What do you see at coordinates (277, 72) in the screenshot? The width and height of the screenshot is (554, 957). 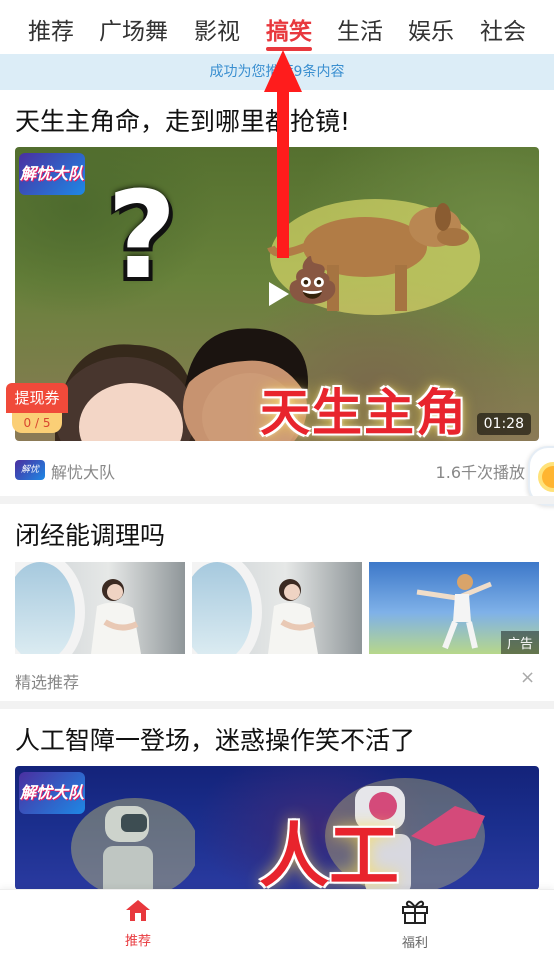 I see `refresh-toast: 成功为您推荐9条内容` at bounding box center [277, 72].